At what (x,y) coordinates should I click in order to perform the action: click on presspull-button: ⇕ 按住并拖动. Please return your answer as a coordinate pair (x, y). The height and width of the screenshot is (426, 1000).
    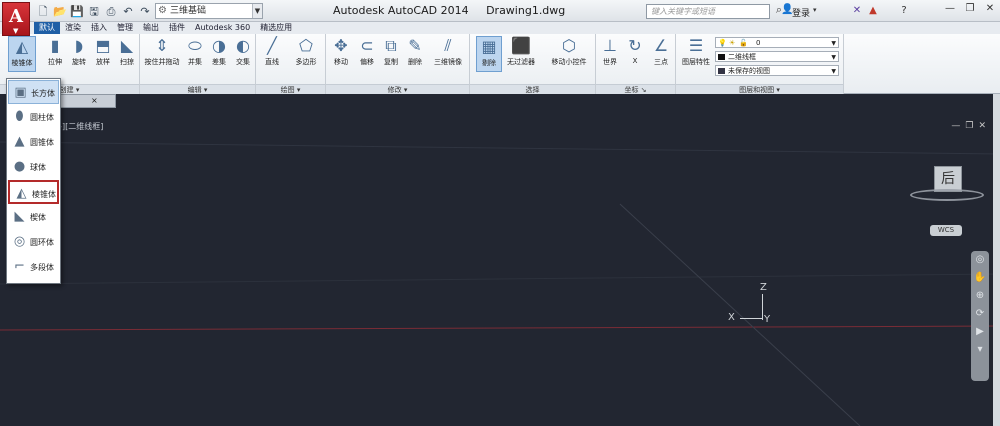
    Looking at the image, I should click on (162, 51).